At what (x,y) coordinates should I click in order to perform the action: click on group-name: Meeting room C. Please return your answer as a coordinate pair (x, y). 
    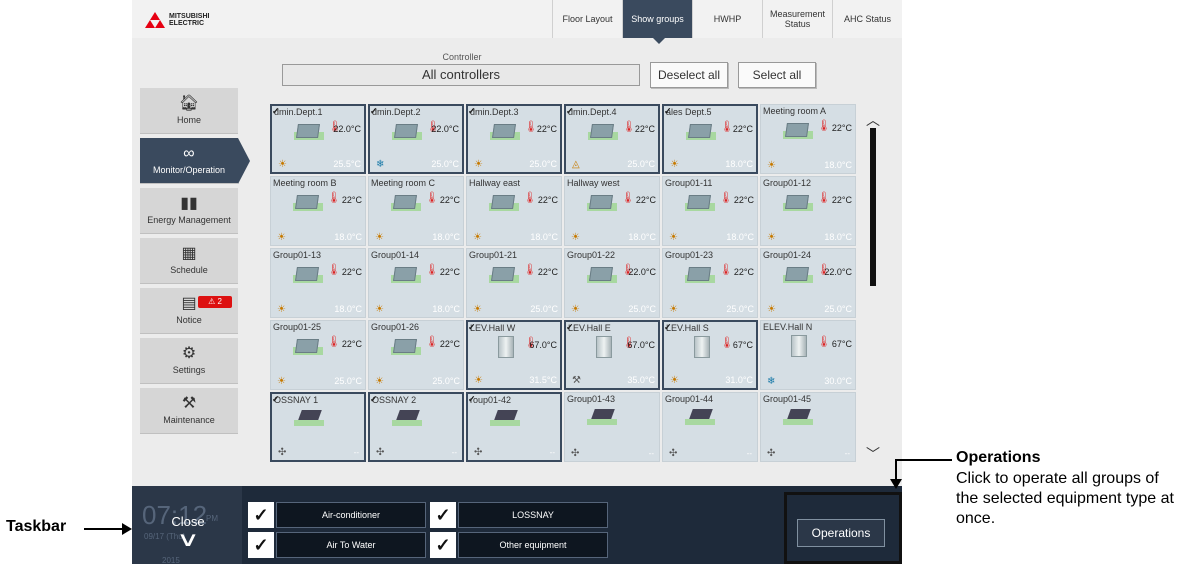
    Looking at the image, I should click on (403, 183).